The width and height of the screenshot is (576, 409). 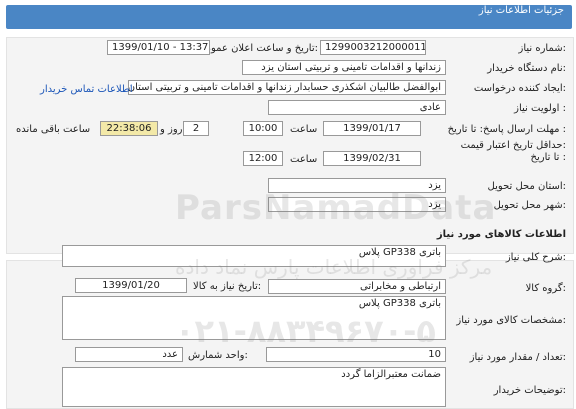 I want to click on announce-datetime-label: تاریخ و ساعت اعلان عمومی:, so click(x=257, y=48).